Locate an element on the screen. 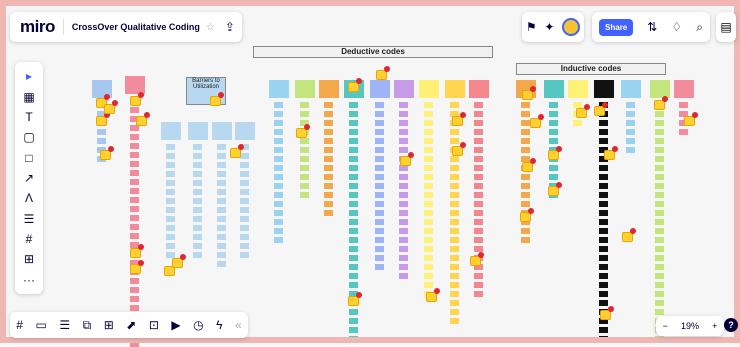 This screenshot has width=740, height=347. bottom-tool-1-icon: ▭ is located at coordinates (40, 325).